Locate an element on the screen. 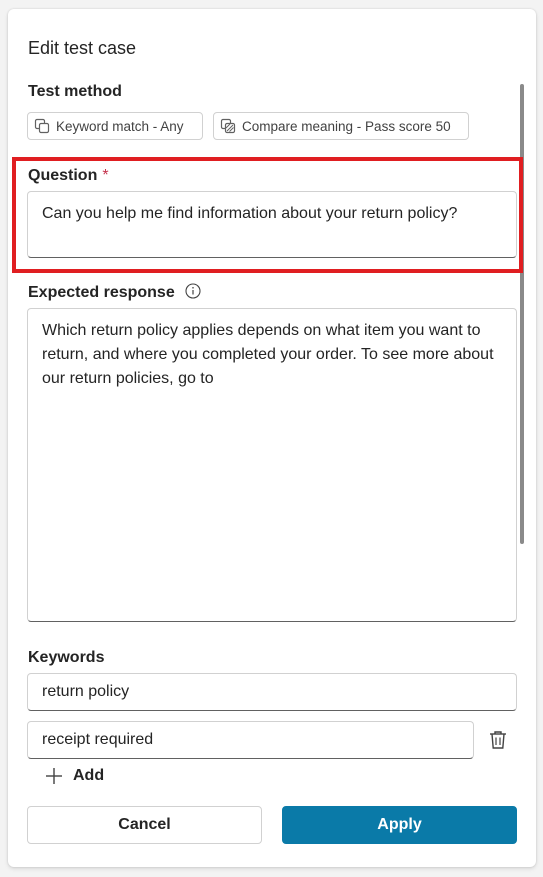 This screenshot has height=877, width=543. add-keyword-button: Add is located at coordinates (74, 776).